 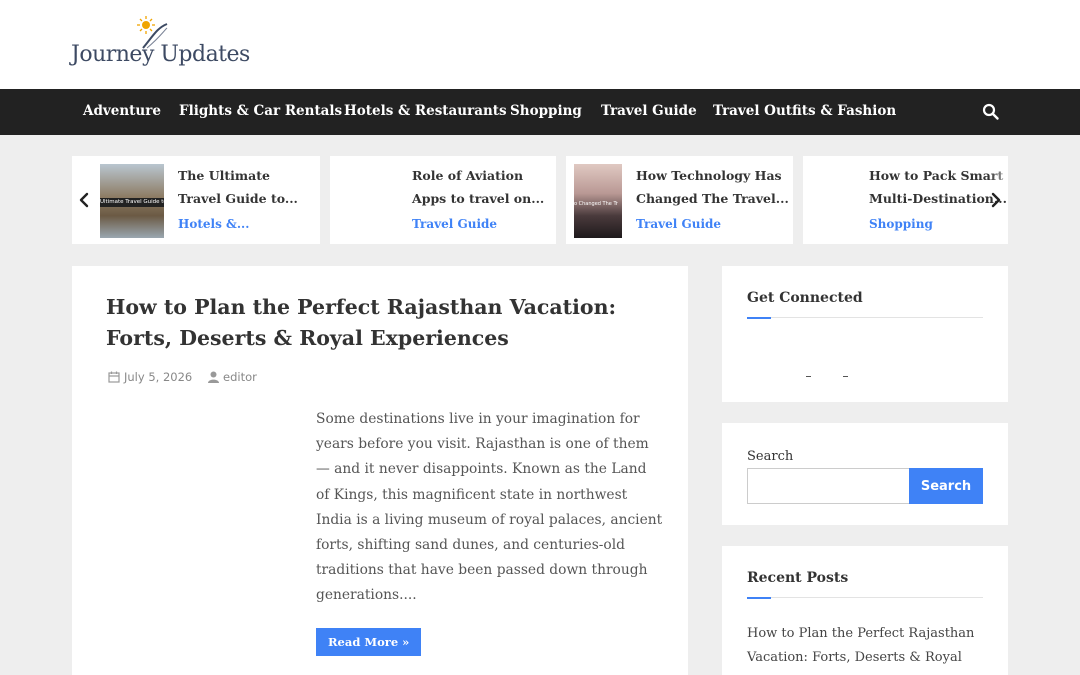 What do you see at coordinates (649, 112) in the screenshot?
I see `nav-item-travel-guide: Travel Guide` at bounding box center [649, 112].